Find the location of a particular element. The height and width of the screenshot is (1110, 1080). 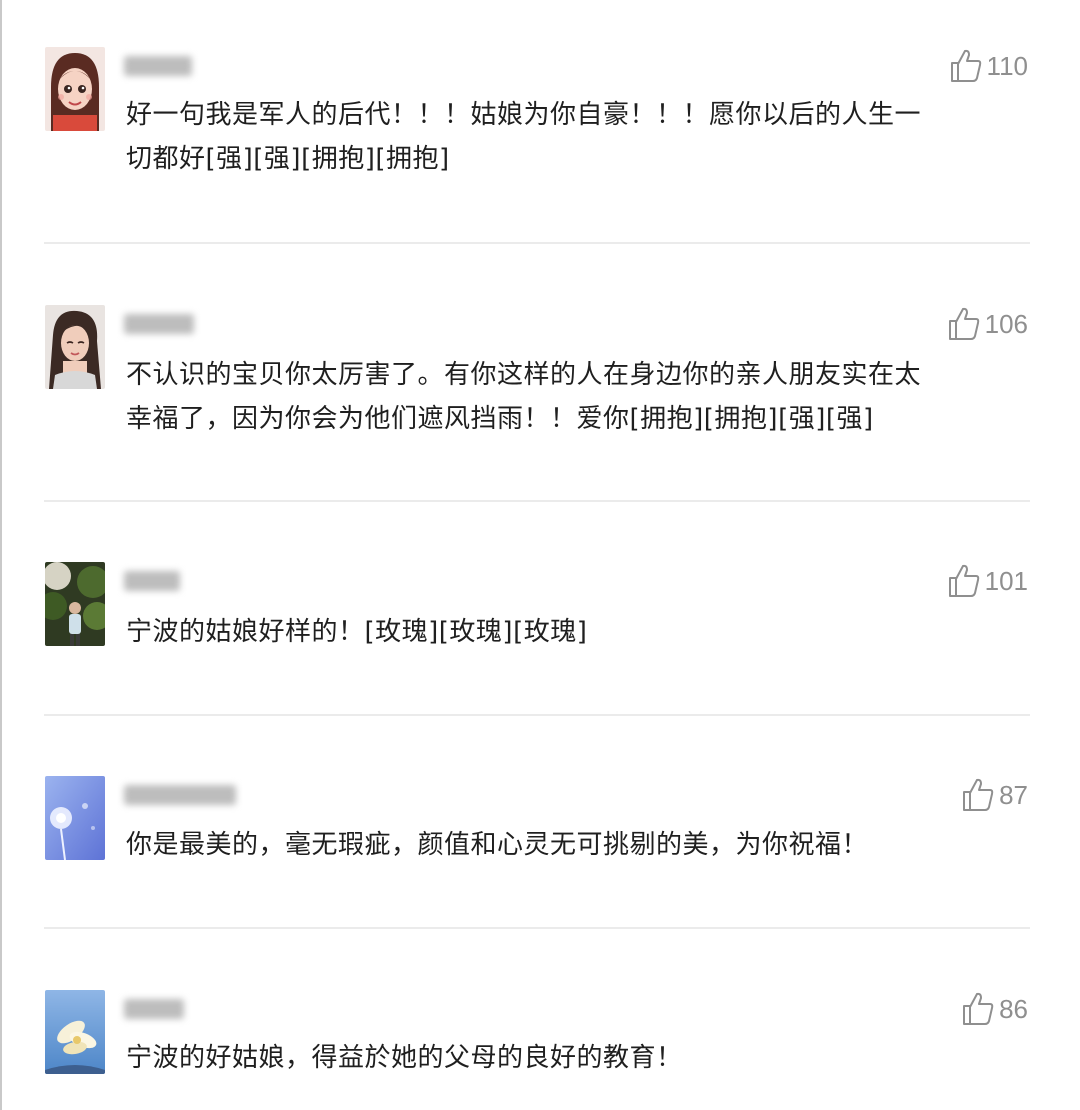

like-count: 86 is located at coordinates (1013, 1008).